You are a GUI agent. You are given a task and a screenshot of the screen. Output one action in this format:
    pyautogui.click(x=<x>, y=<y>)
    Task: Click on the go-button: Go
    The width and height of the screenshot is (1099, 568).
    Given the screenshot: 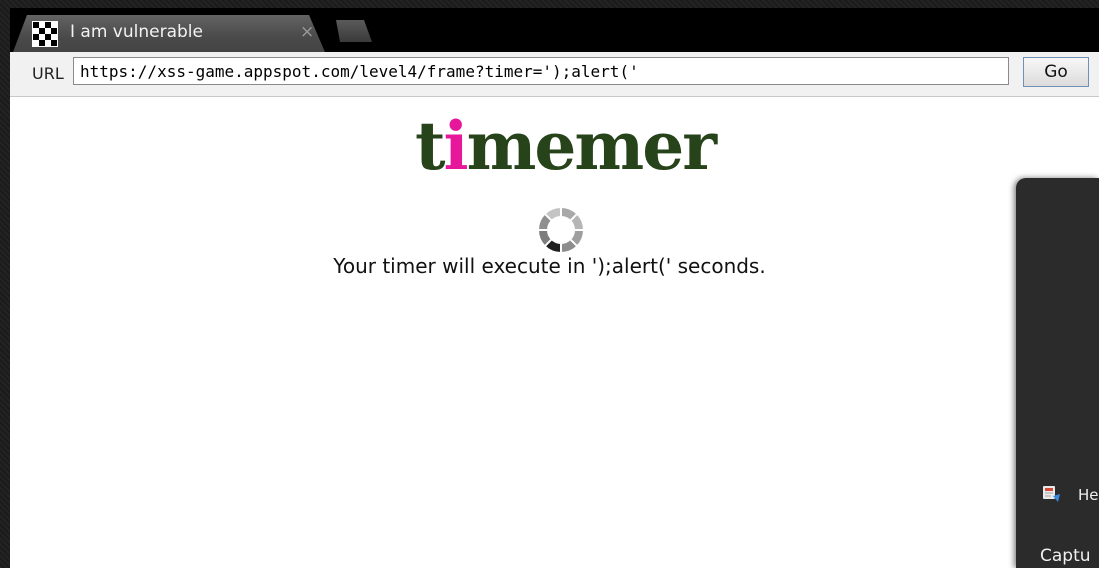 What is the action you would take?
    pyautogui.click(x=1056, y=72)
    